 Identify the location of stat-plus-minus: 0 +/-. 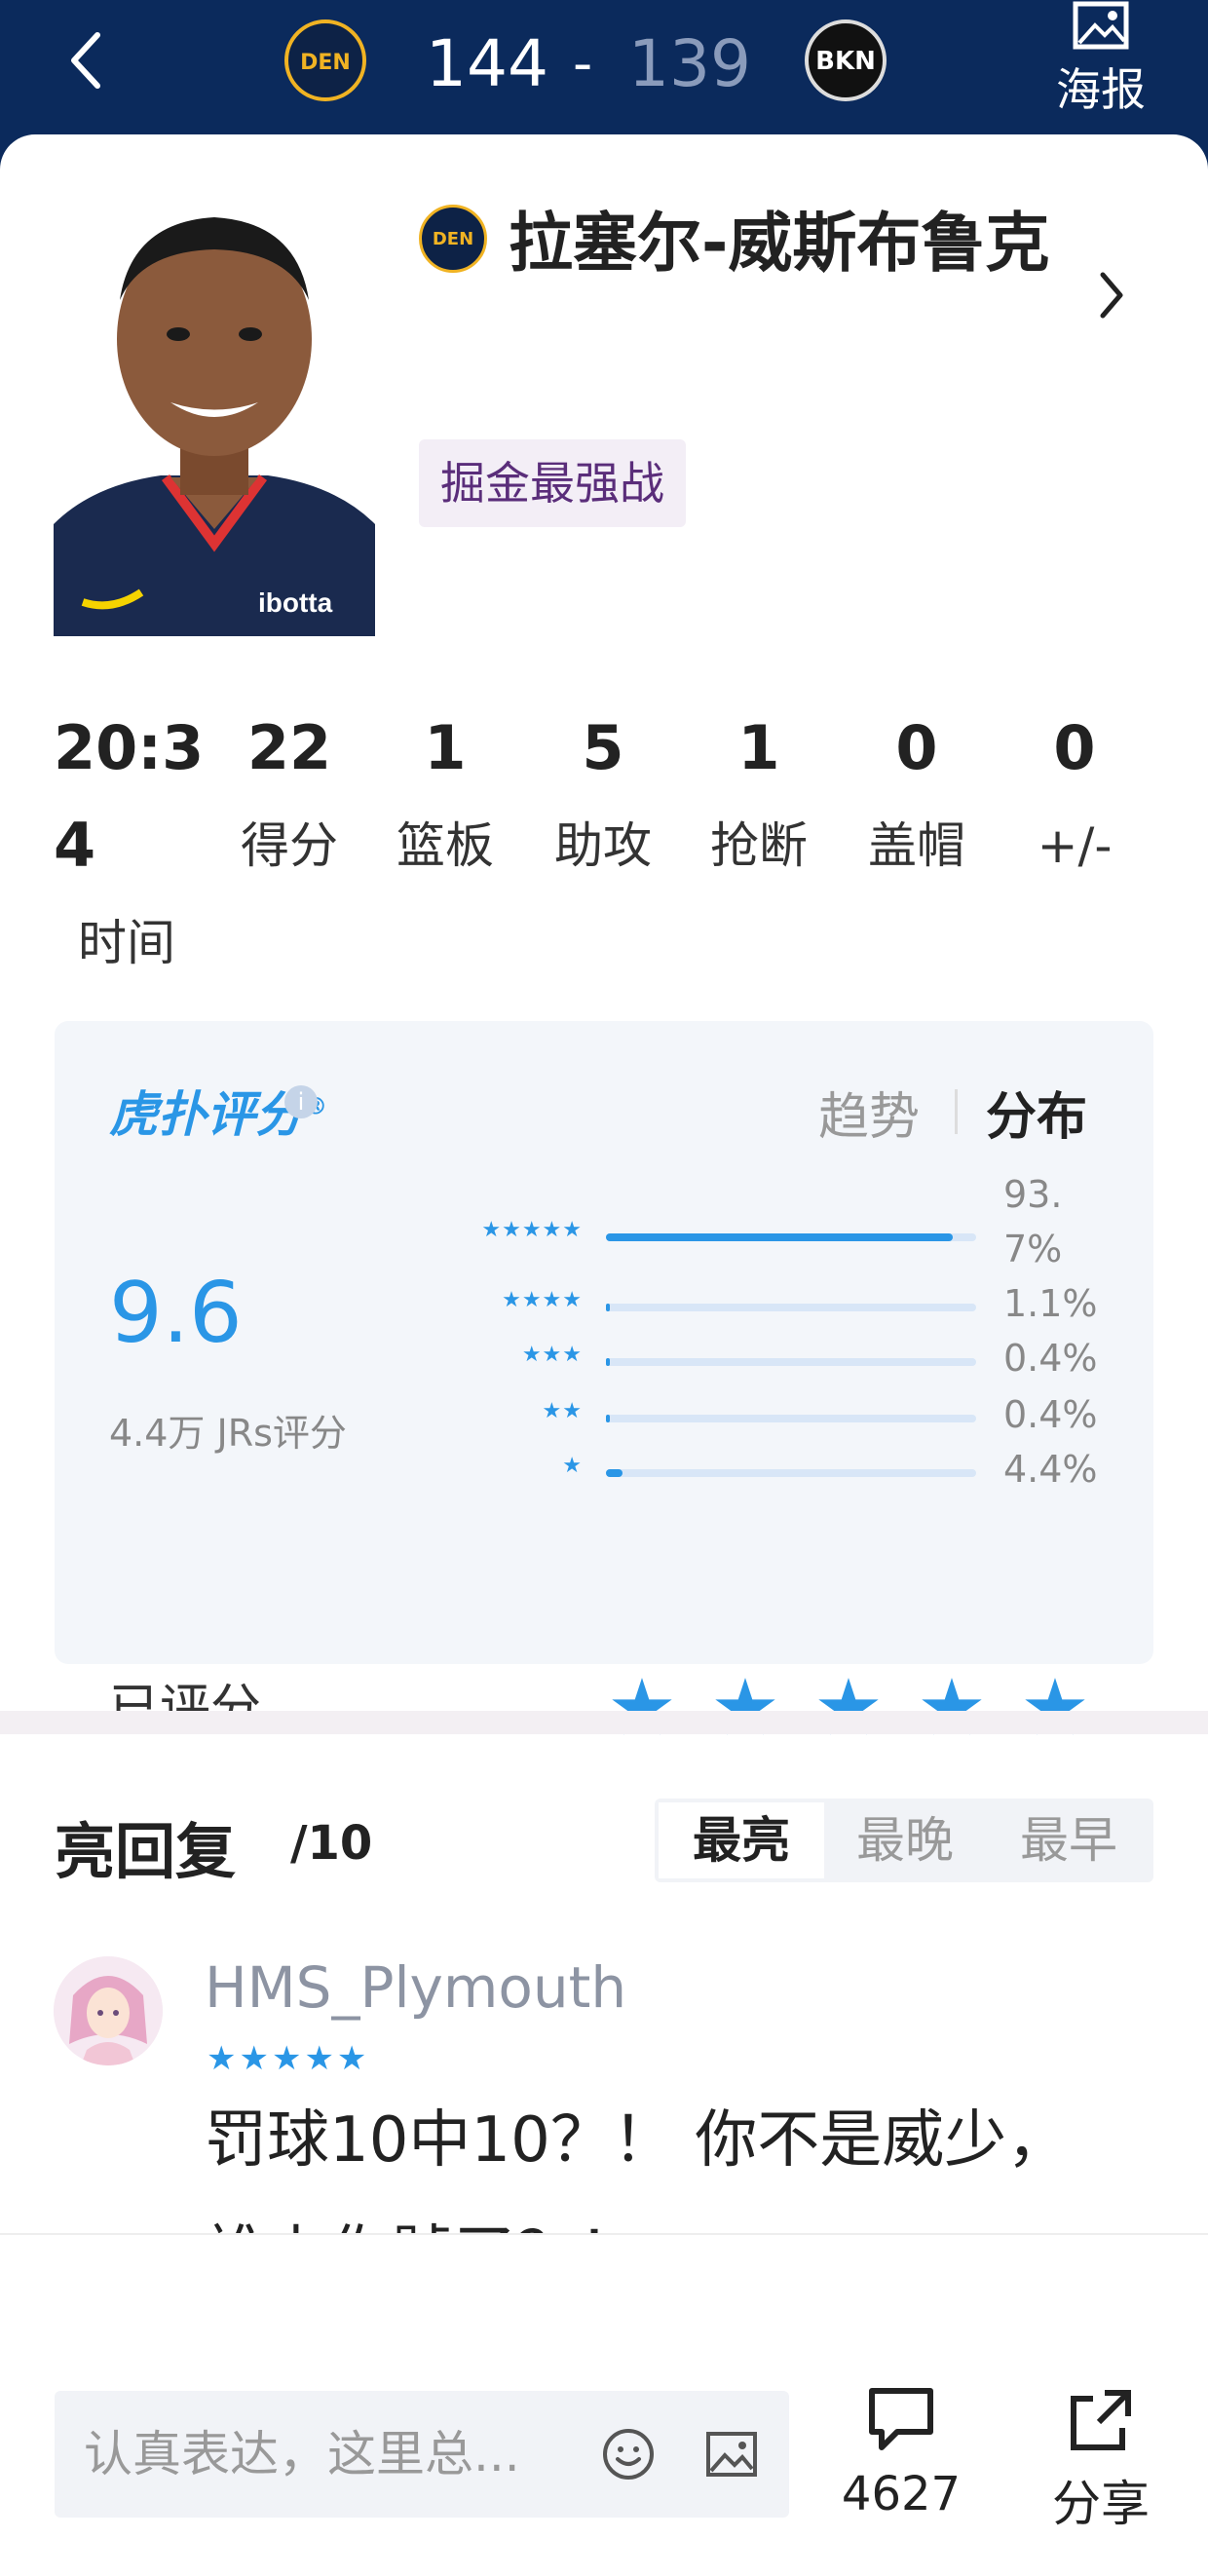
(1074, 797).